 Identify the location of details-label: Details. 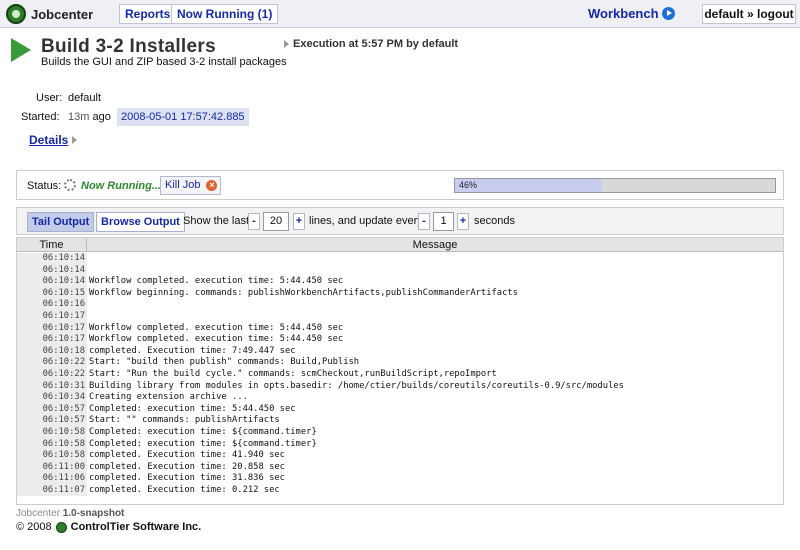
(49, 140).